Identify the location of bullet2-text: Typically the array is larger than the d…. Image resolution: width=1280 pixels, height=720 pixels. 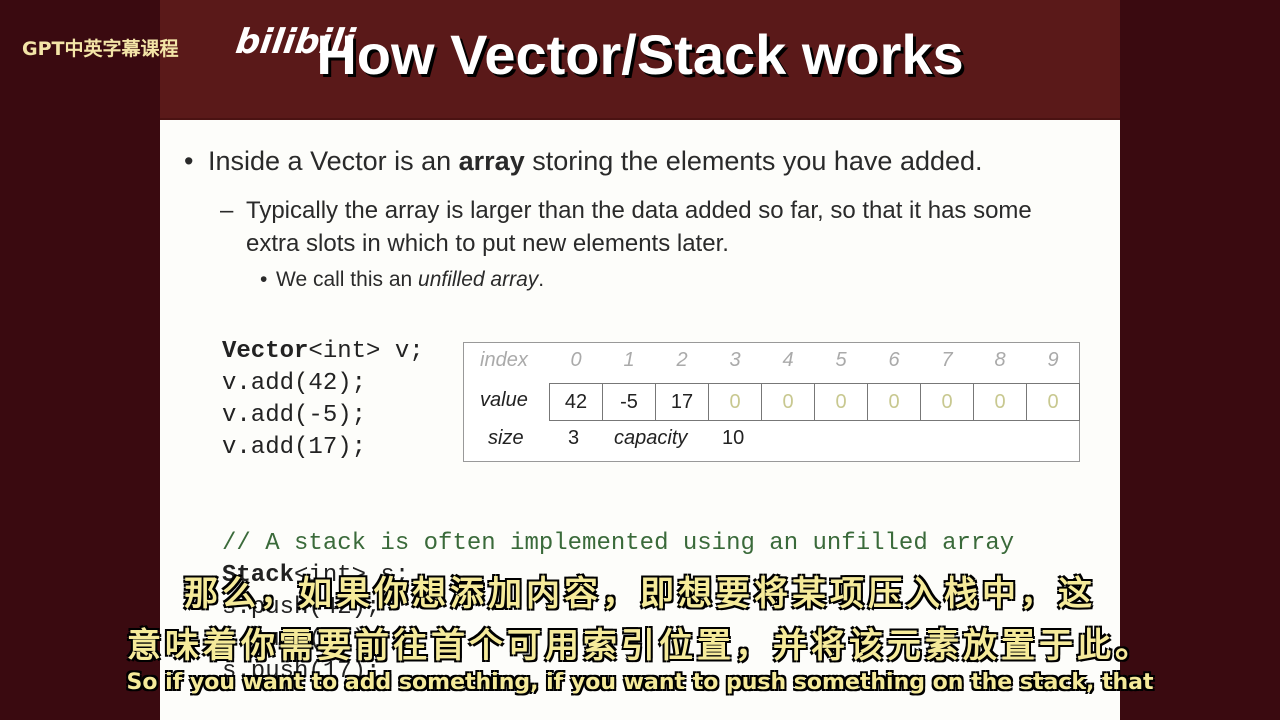
(639, 227).